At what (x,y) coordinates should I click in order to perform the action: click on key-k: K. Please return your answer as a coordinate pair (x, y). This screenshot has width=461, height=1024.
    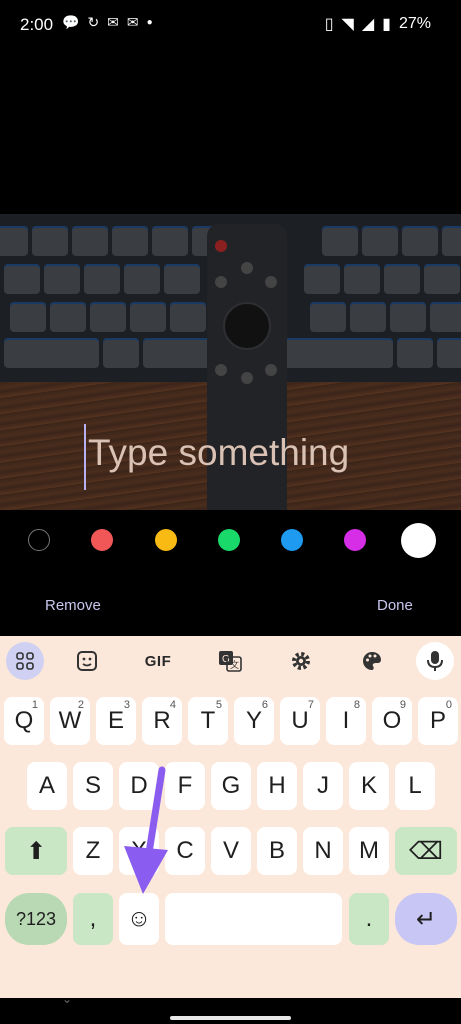
    Looking at the image, I should click on (369, 786).